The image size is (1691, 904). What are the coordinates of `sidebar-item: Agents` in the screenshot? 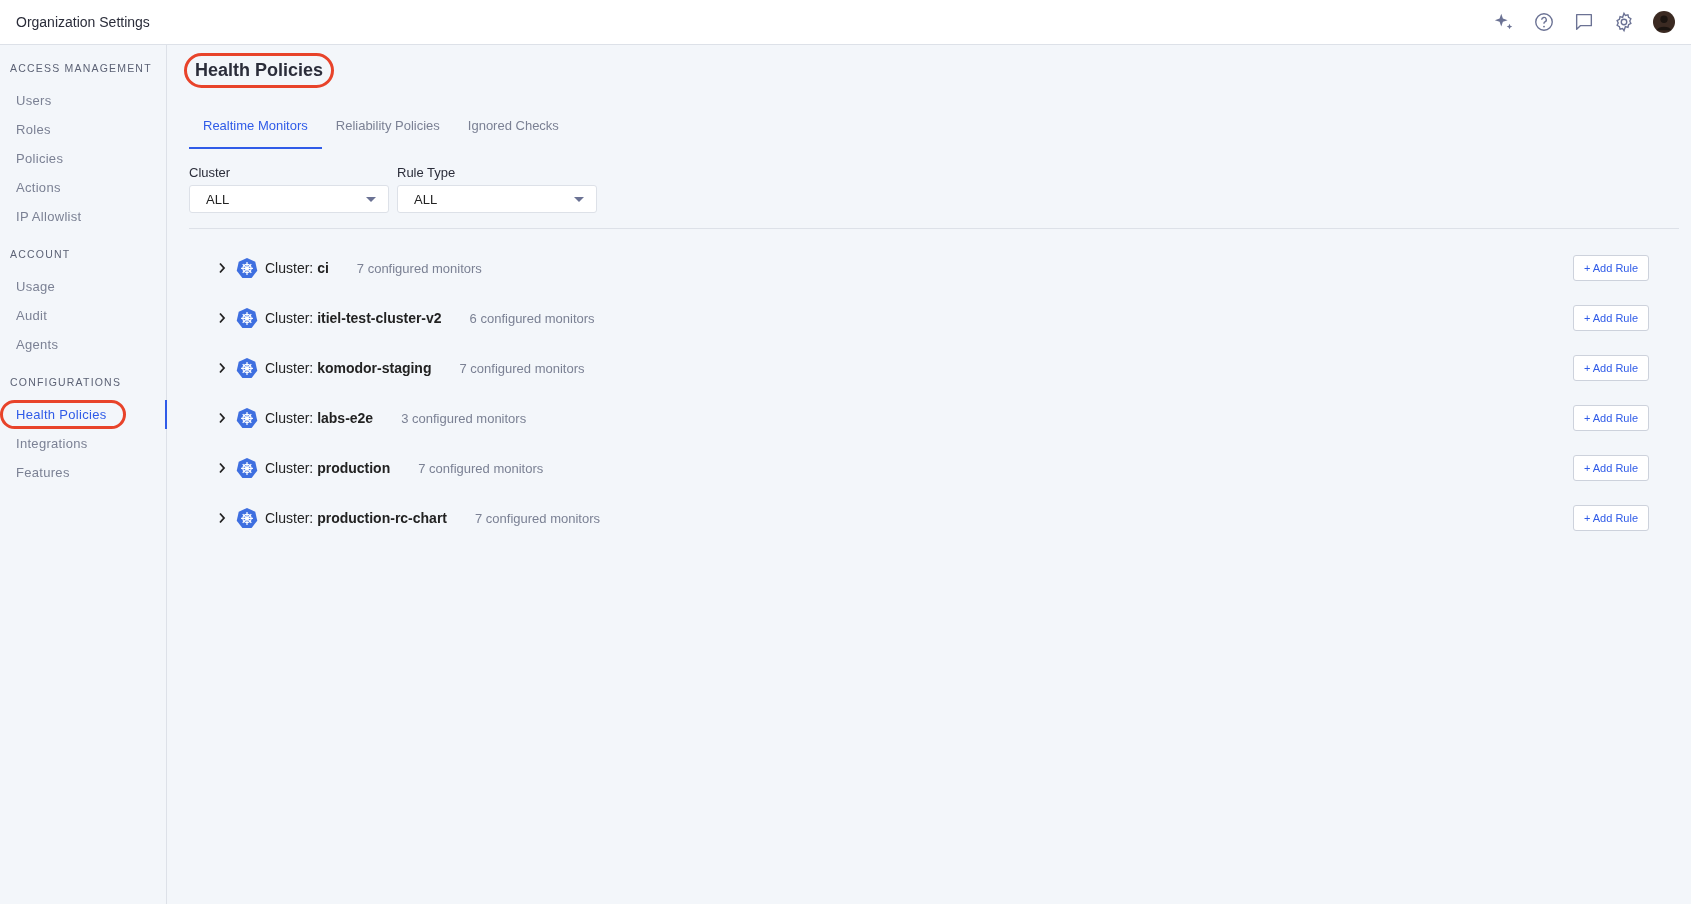 It's located at (37, 344).